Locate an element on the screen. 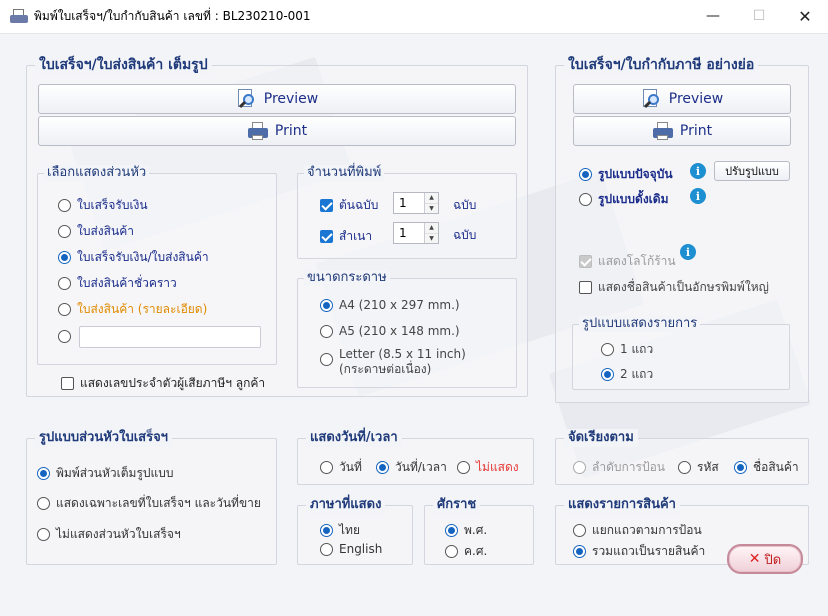  line-style-label: 2 แถว is located at coordinates (637, 374).